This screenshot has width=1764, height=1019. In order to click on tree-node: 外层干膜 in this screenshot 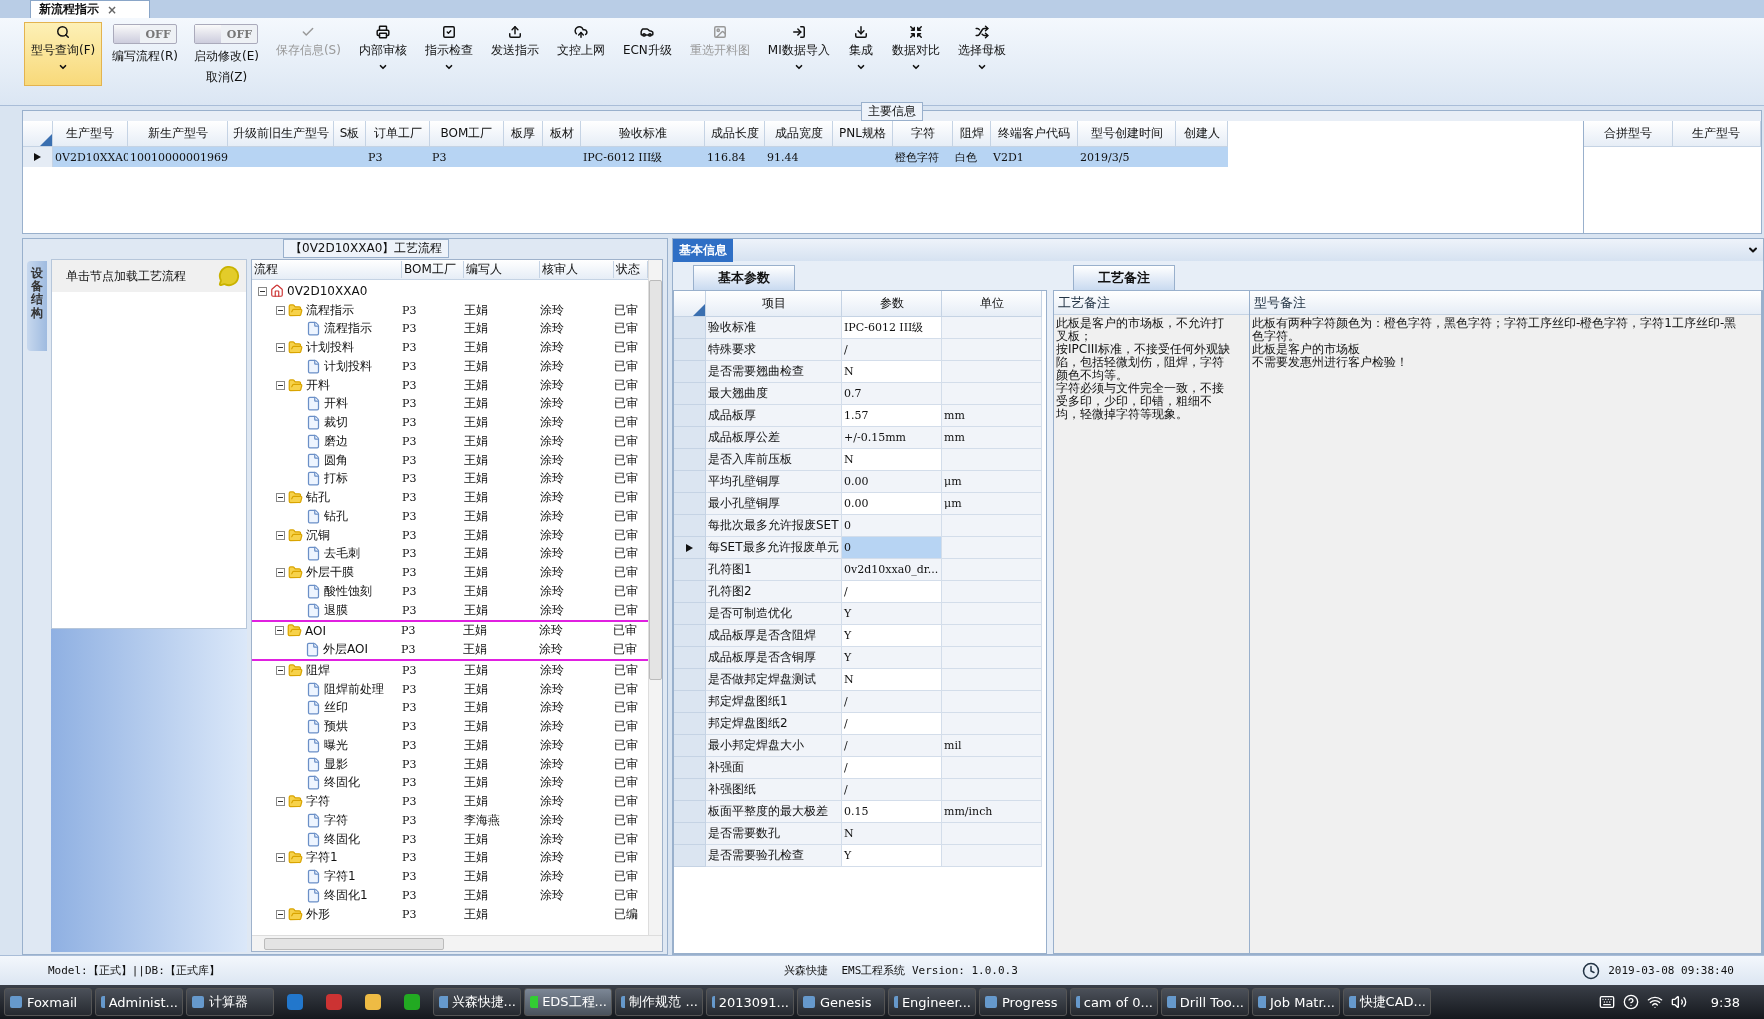, I will do `click(327, 573)`.